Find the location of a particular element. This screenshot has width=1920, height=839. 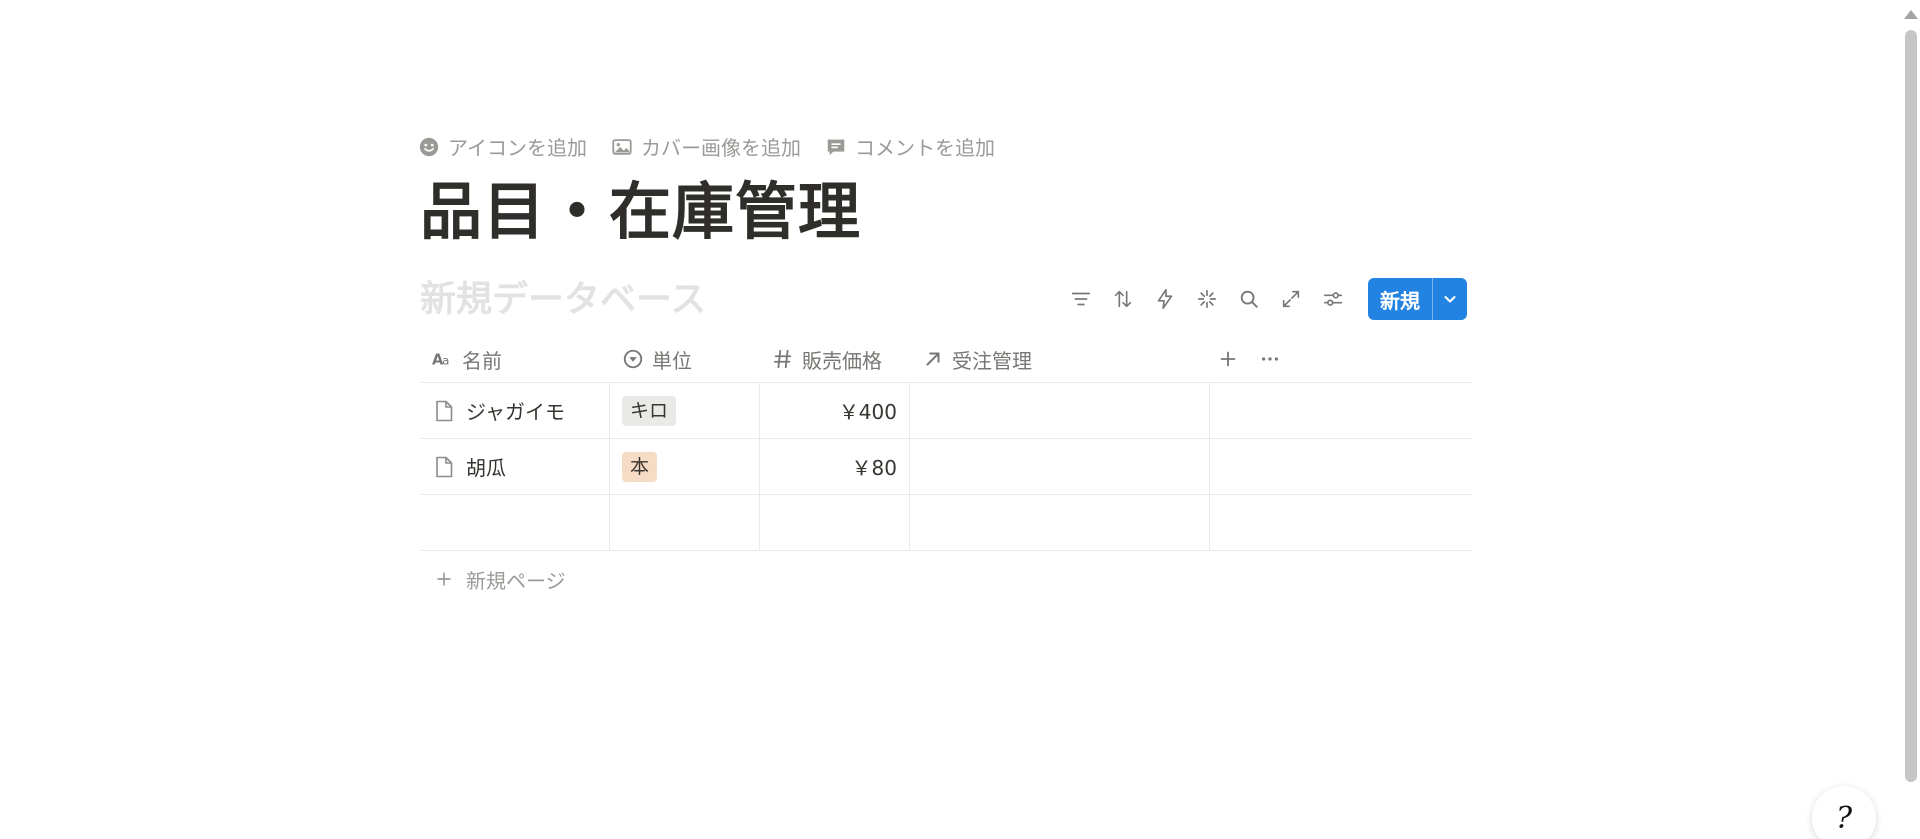

unit-tag: 本 is located at coordinates (640, 466).